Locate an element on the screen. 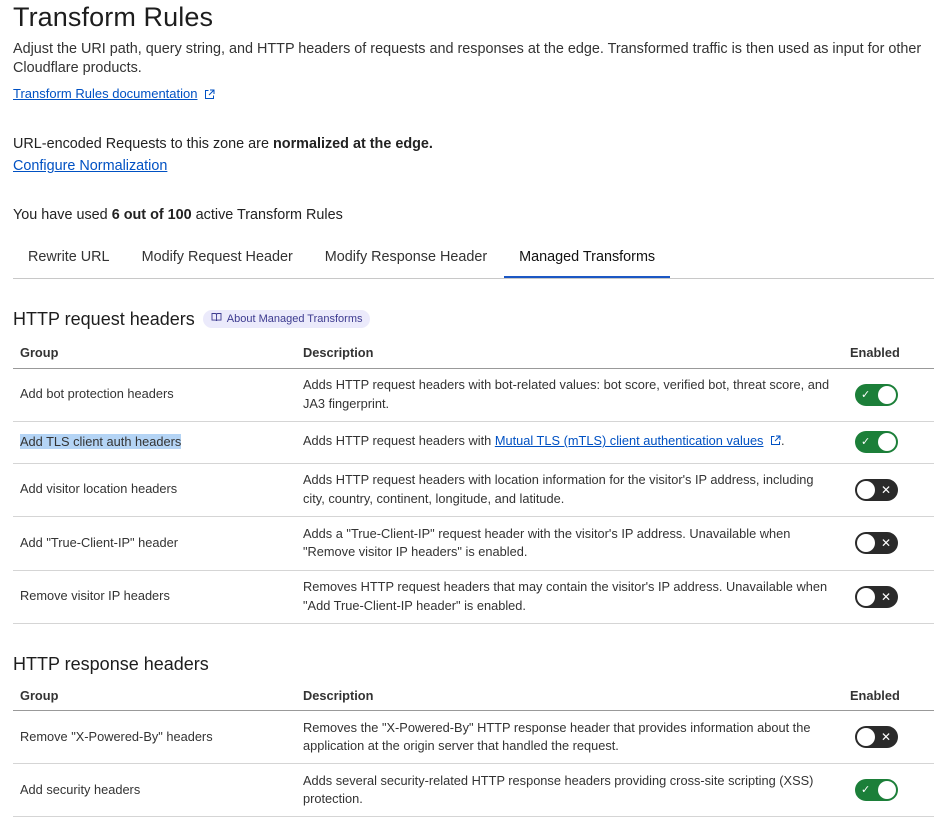 Image resolution: width=944 pixels, height=822 pixels. about-managed-transforms-label: About Managed Transforms is located at coordinates (294, 319).